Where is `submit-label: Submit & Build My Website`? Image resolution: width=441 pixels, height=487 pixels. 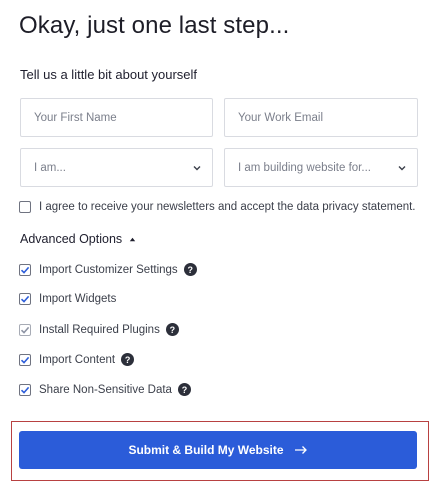 submit-label: Submit & Build My Website is located at coordinates (206, 450).